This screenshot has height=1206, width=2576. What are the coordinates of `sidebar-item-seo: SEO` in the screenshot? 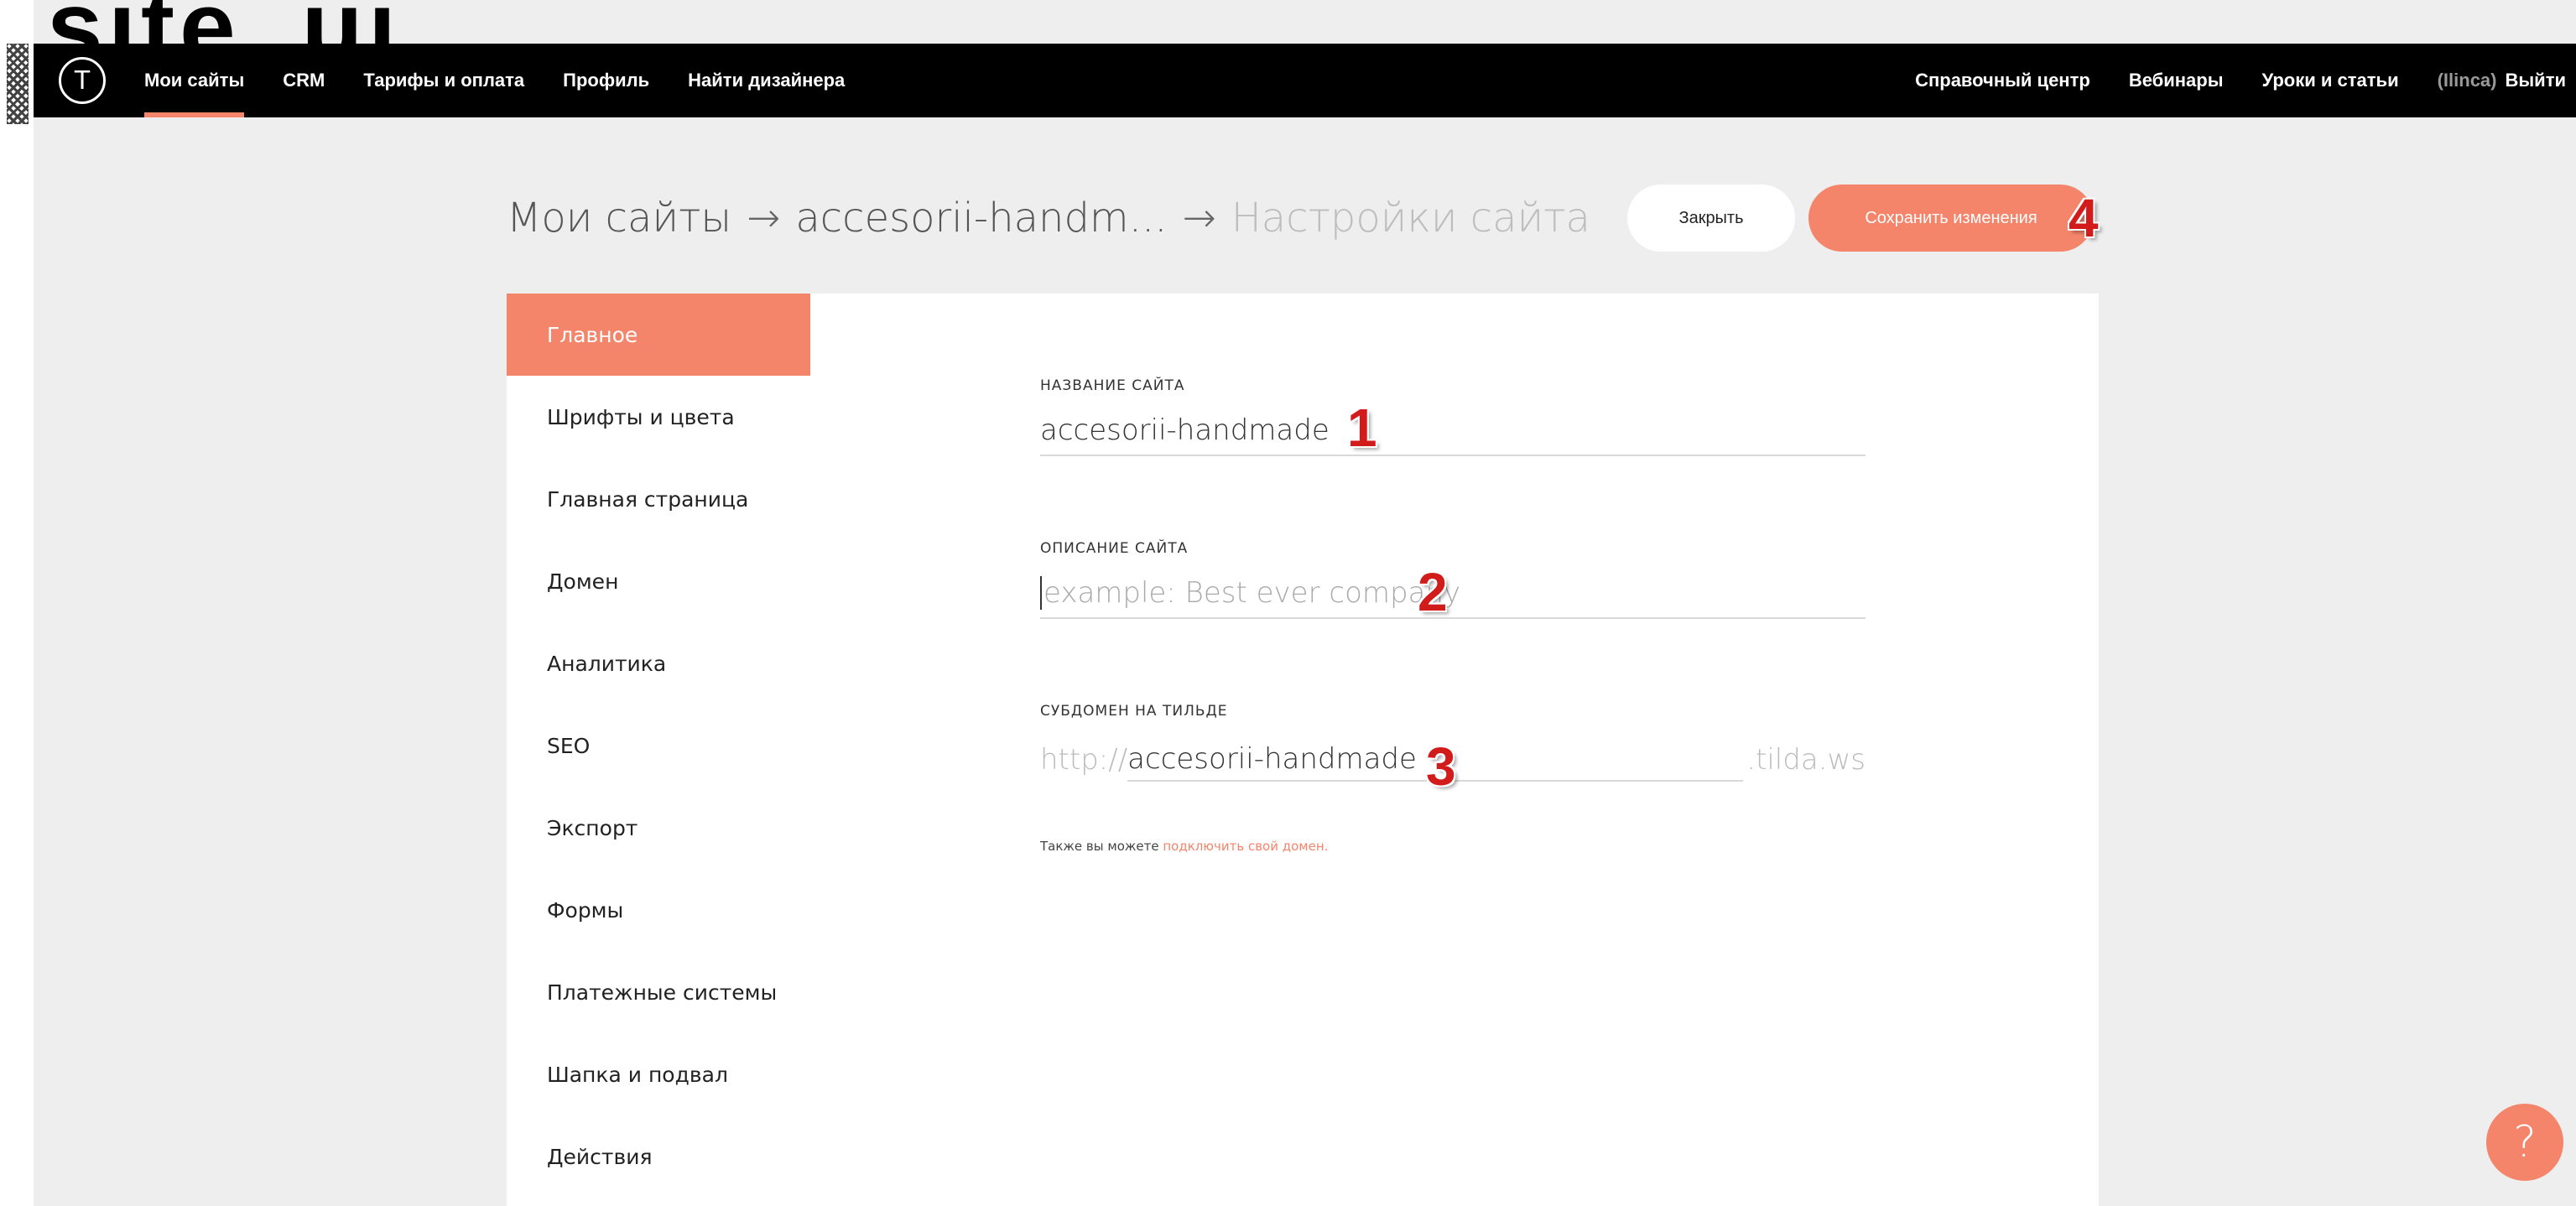 It's located at (658, 745).